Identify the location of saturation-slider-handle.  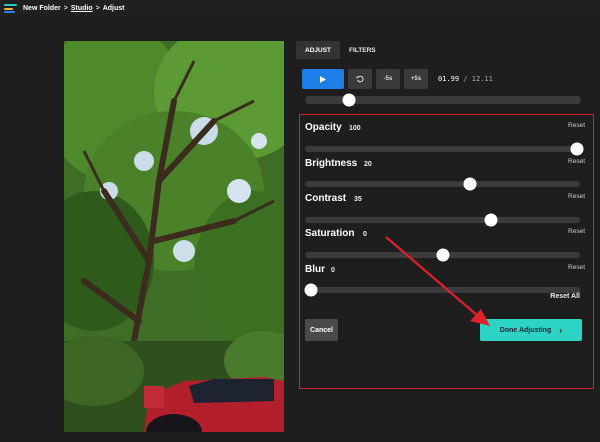
(442, 255).